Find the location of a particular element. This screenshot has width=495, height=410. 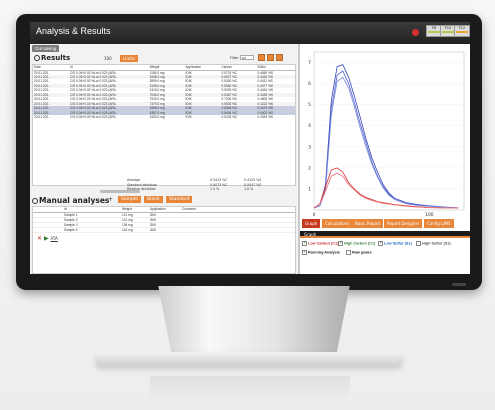

y-tick-label: 2 is located at coordinates (309, 168).